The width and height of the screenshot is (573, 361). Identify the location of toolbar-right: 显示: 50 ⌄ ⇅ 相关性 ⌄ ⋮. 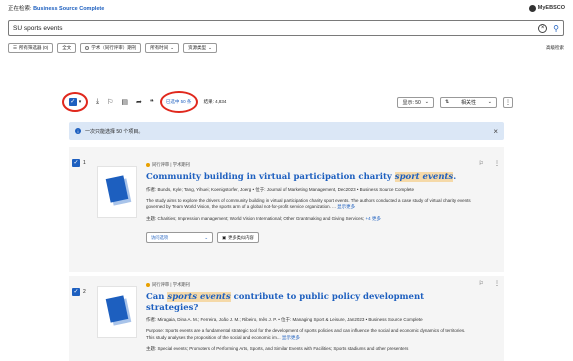
(455, 102).